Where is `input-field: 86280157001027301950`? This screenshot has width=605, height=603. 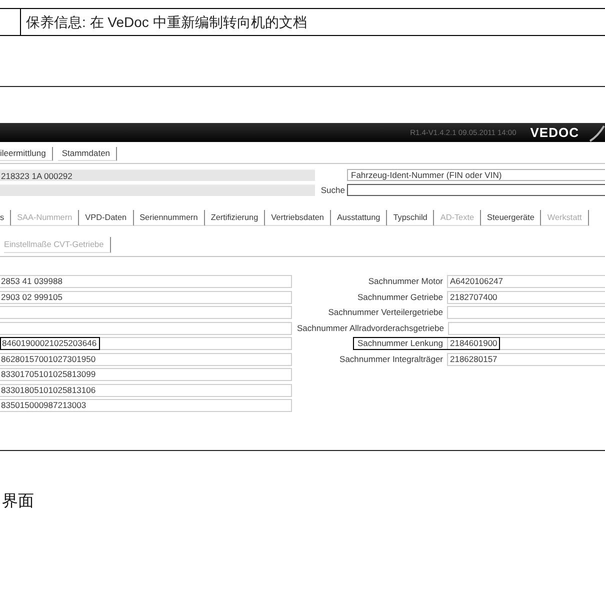
input-field: 86280157001027301950 is located at coordinates (146, 359).